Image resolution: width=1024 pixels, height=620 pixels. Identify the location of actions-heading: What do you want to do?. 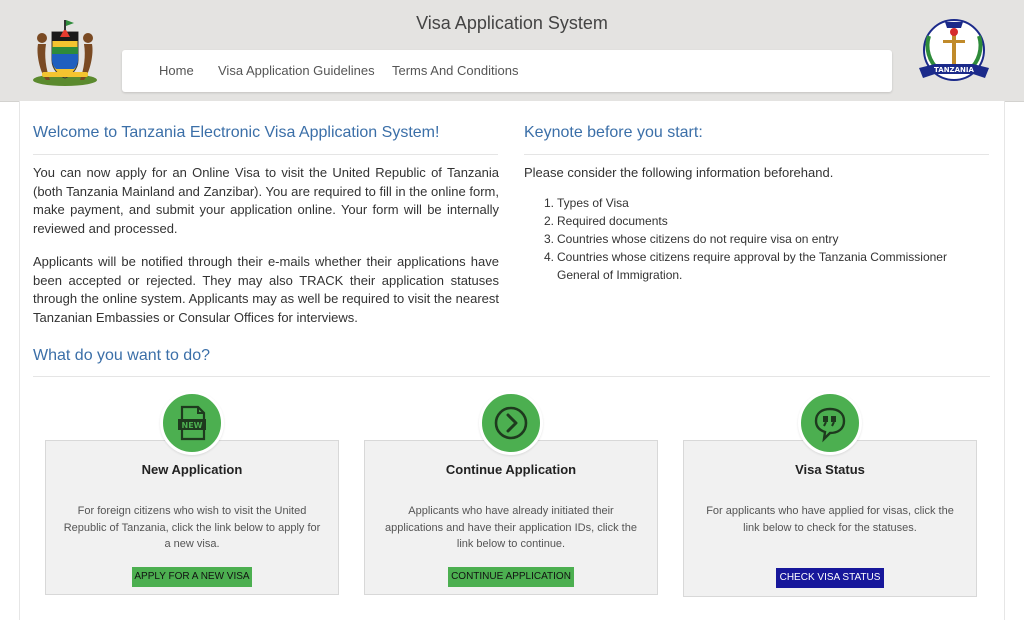
(121, 355).